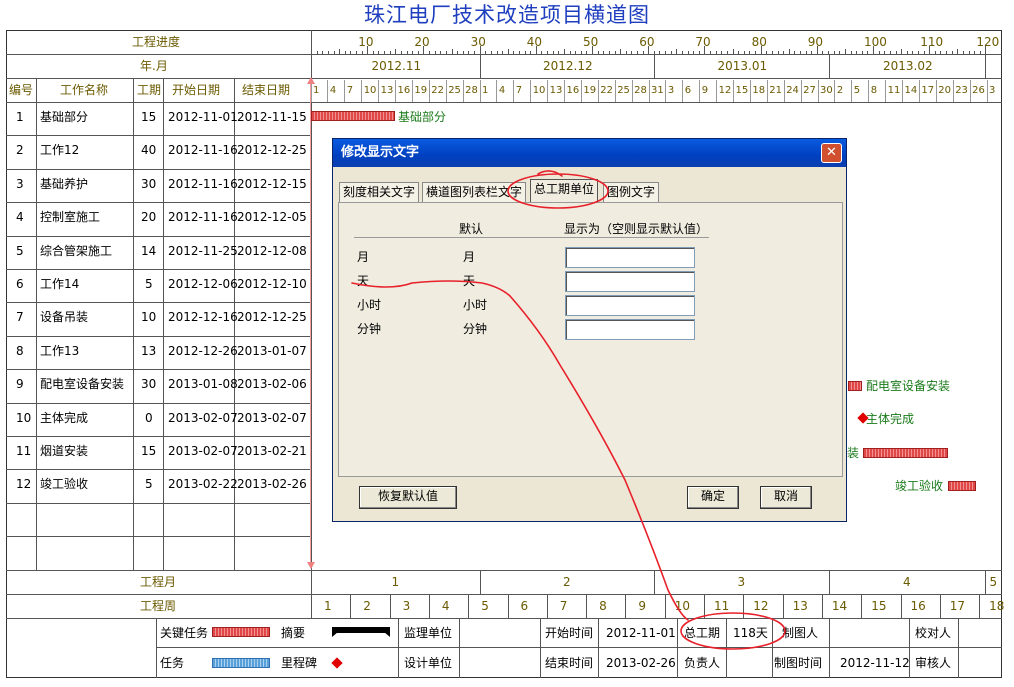  I want to click on annotation-circle-total, so click(733, 631).